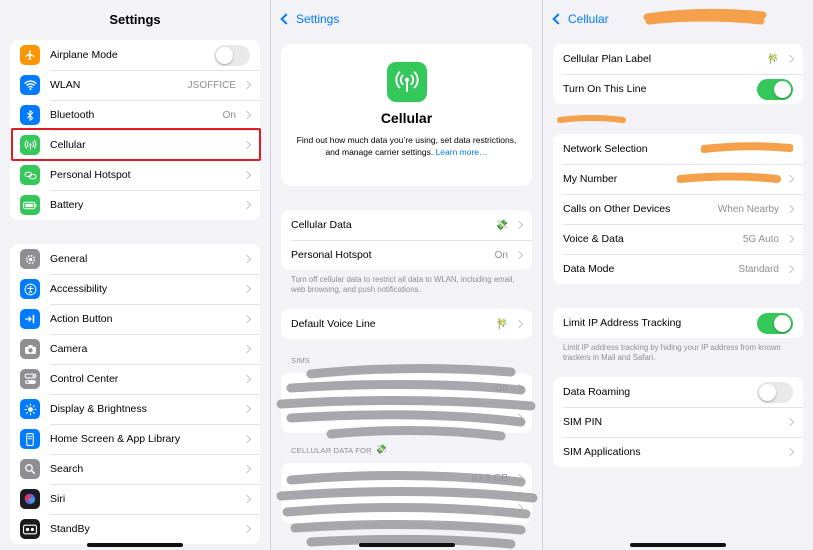 Image resolution: width=813 pixels, height=550 pixels. Describe the element at coordinates (321, 225) in the screenshot. I see `row-label: Cellular Data` at that location.